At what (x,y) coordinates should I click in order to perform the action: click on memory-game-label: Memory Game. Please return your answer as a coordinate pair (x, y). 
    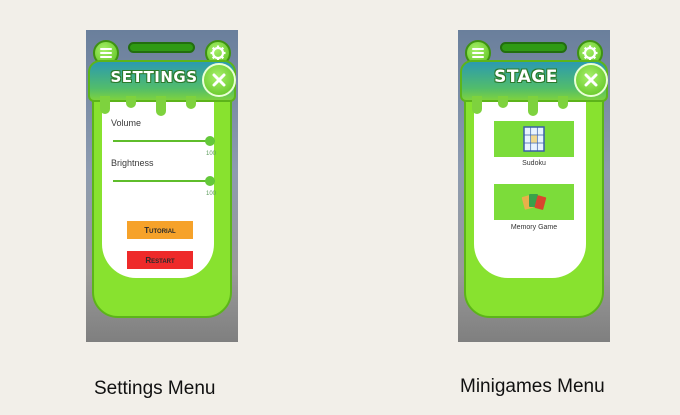
    Looking at the image, I should click on (534, 227).